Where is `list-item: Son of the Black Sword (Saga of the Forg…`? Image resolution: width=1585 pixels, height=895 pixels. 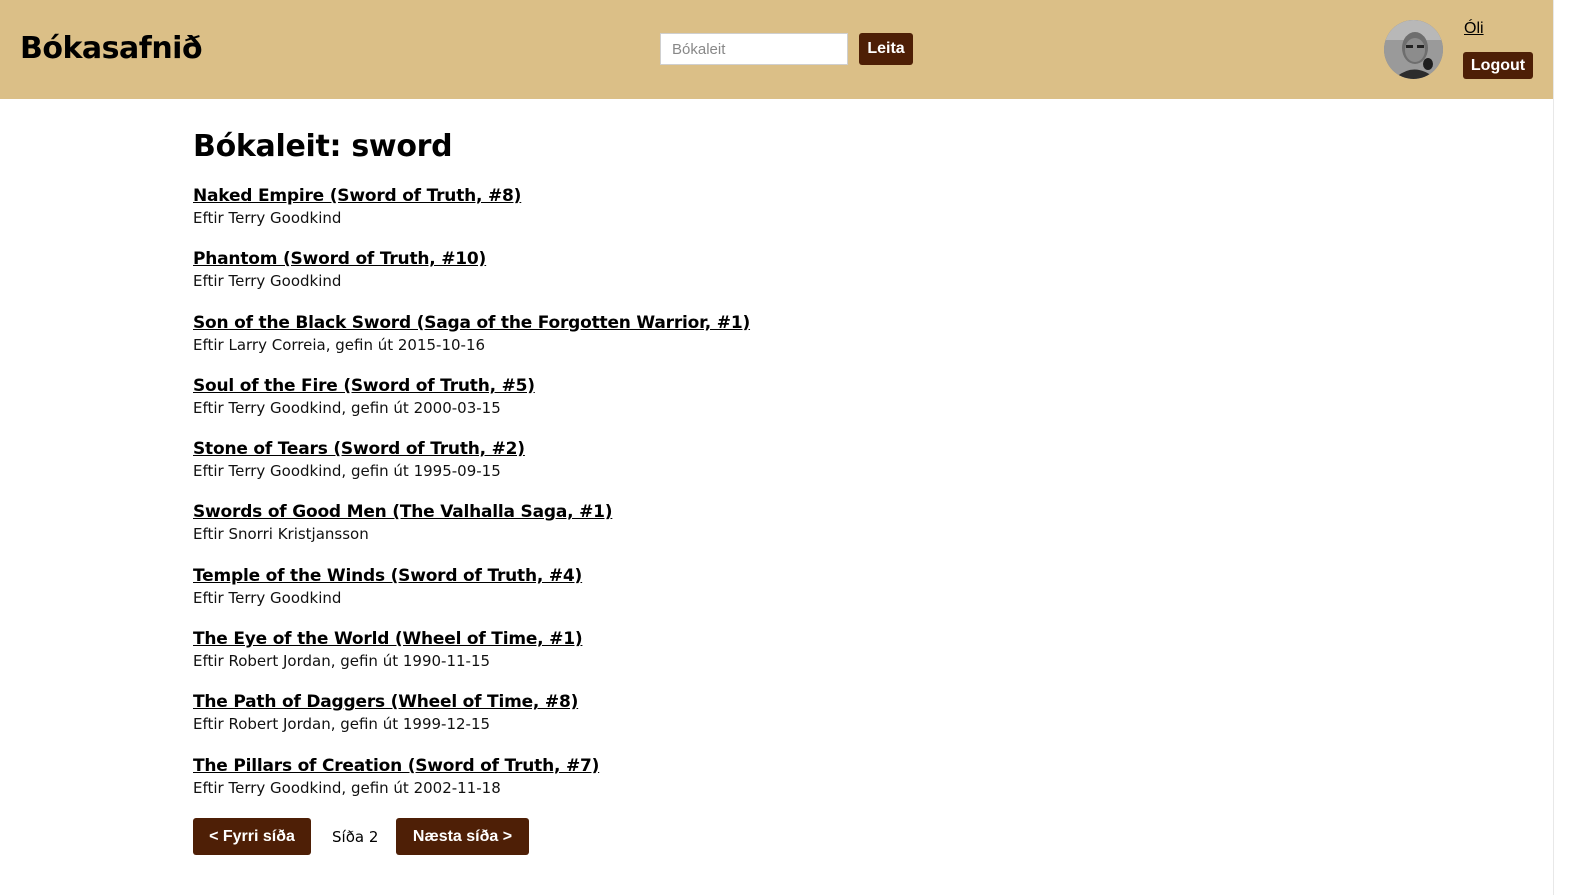
list-item: Son of the Black Sword (Saga of the Forg… is located at coordinates (471, 342).